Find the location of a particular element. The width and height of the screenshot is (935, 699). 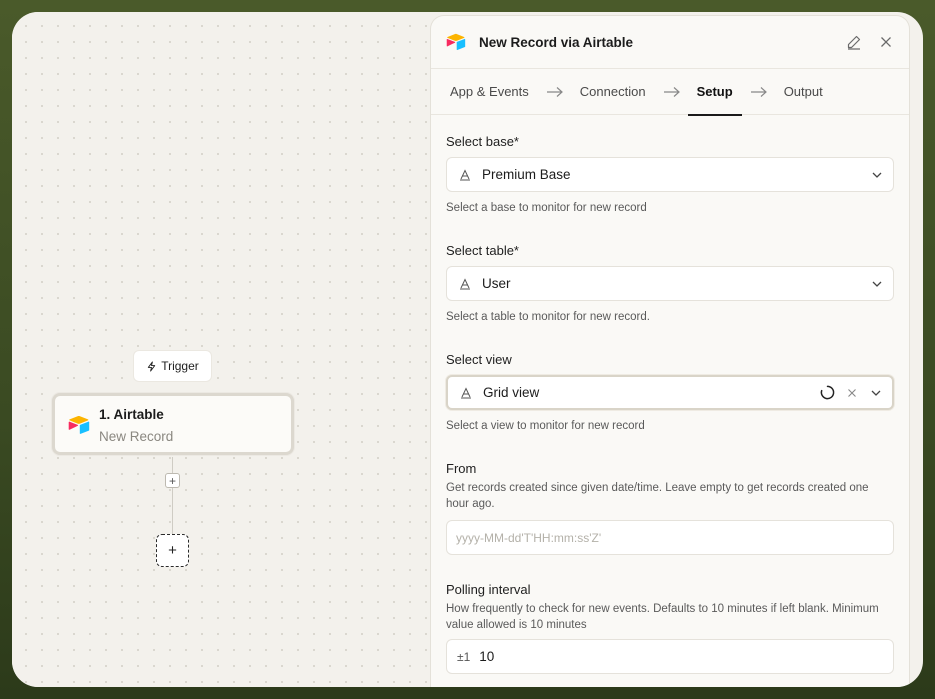

table-select-value: User is located at coordinates (496, 283).